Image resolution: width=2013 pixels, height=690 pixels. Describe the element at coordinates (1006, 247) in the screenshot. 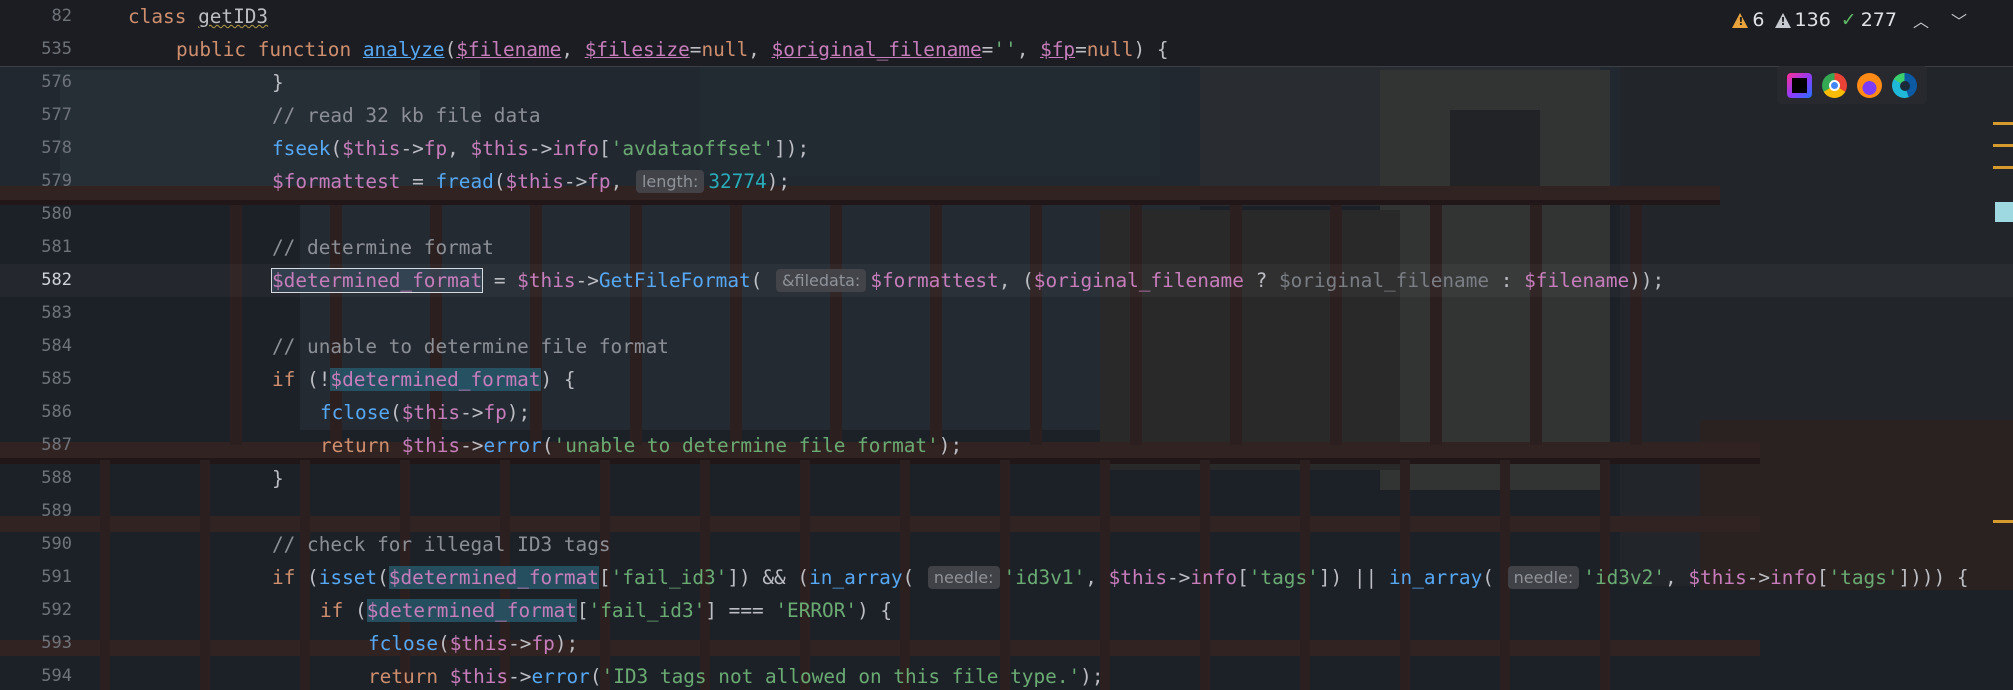

I see `code-row: 581 // determine format` at that location.